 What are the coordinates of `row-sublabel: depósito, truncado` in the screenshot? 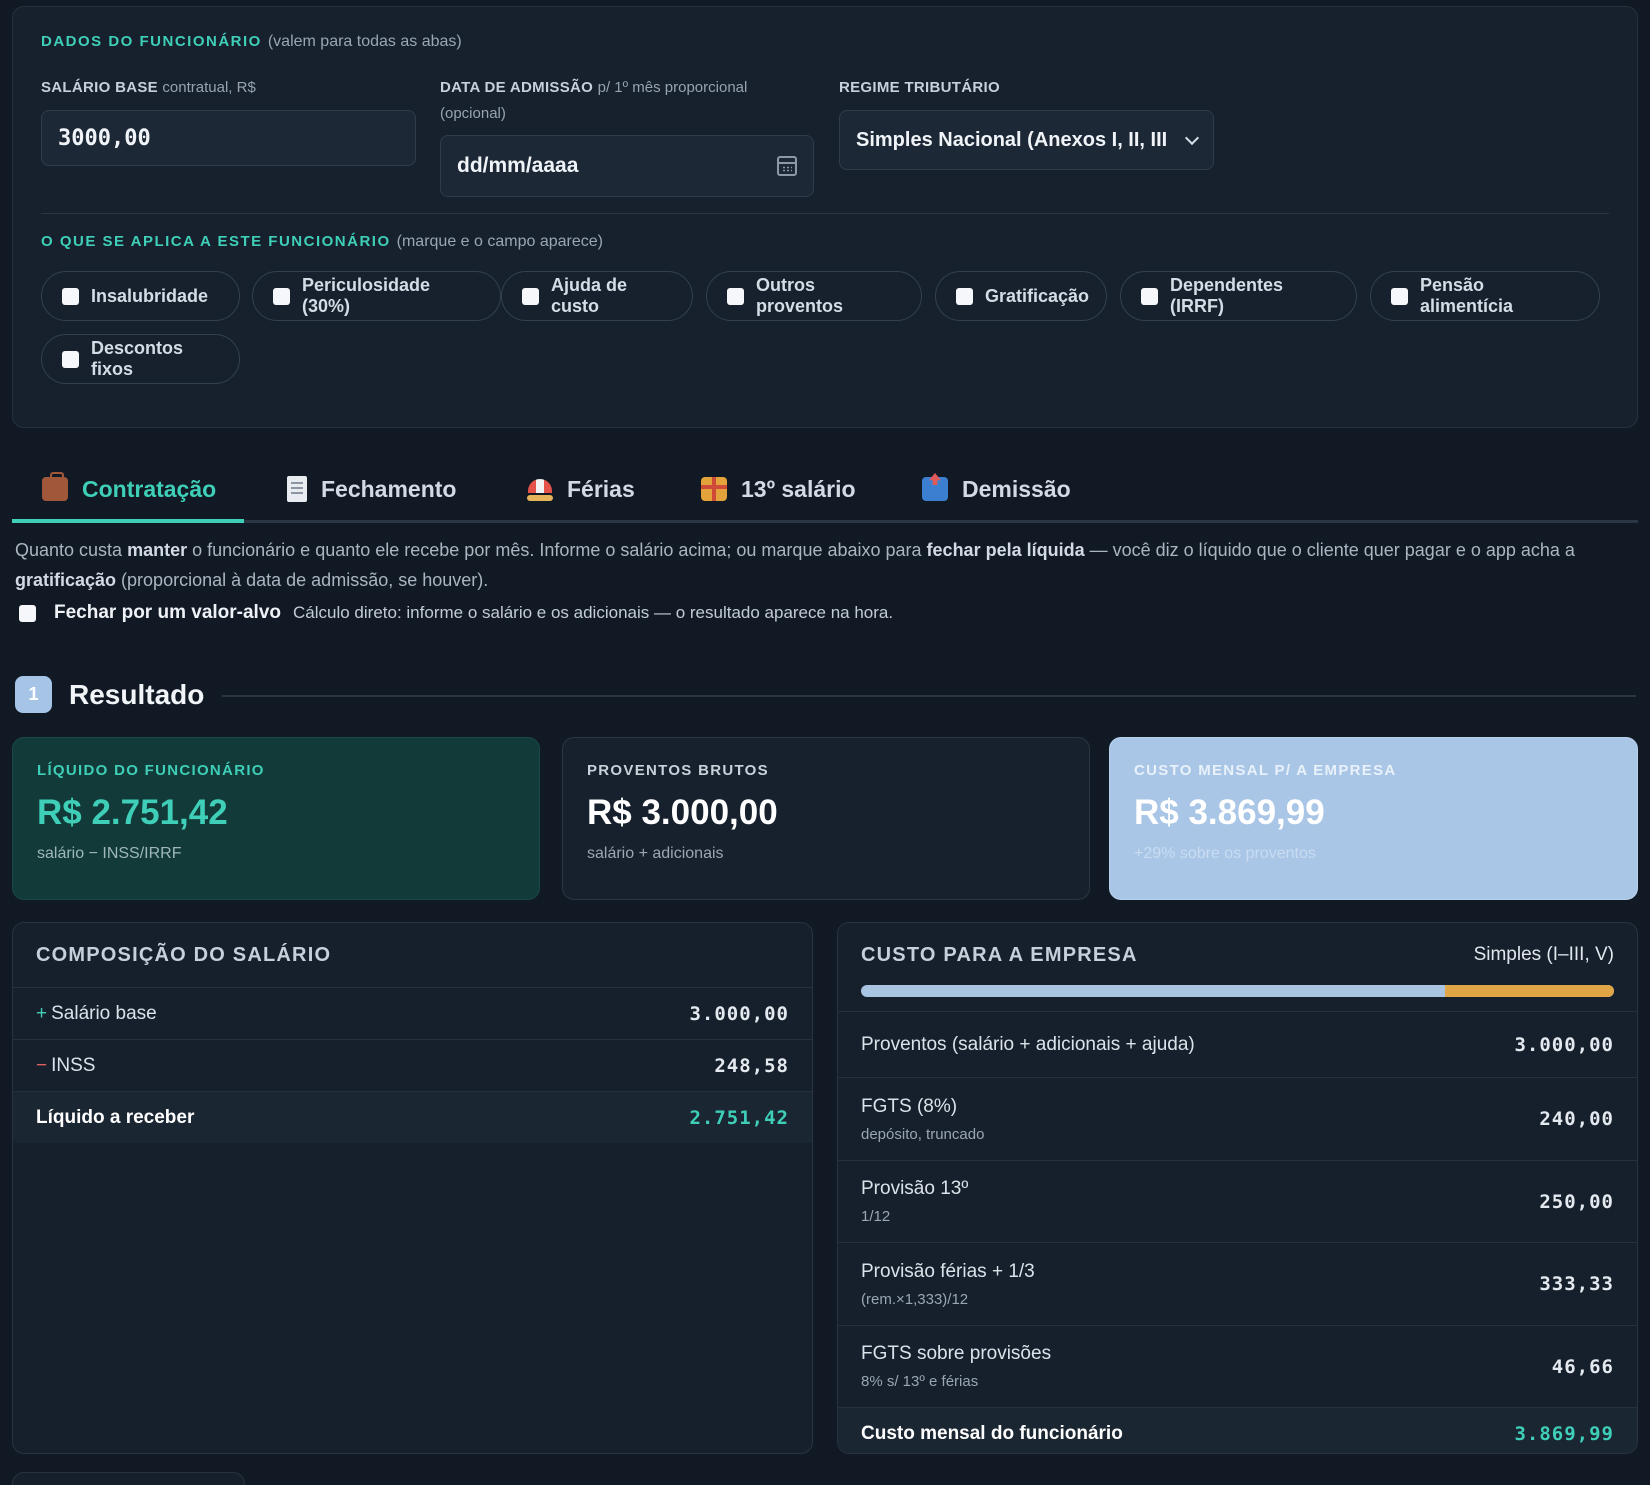 It's located at (923, 1134).